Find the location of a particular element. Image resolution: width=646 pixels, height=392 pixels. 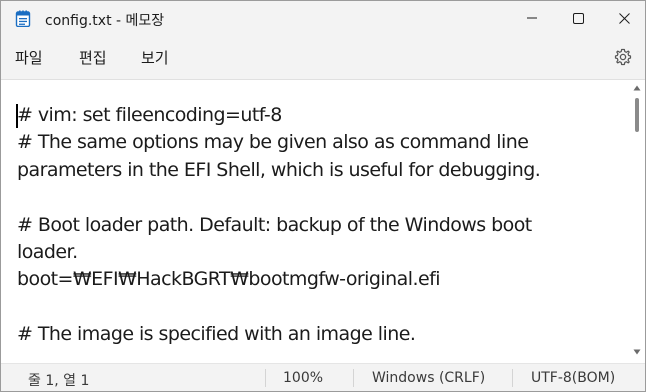

text-line: loader. is located at coordinates (47, 251).